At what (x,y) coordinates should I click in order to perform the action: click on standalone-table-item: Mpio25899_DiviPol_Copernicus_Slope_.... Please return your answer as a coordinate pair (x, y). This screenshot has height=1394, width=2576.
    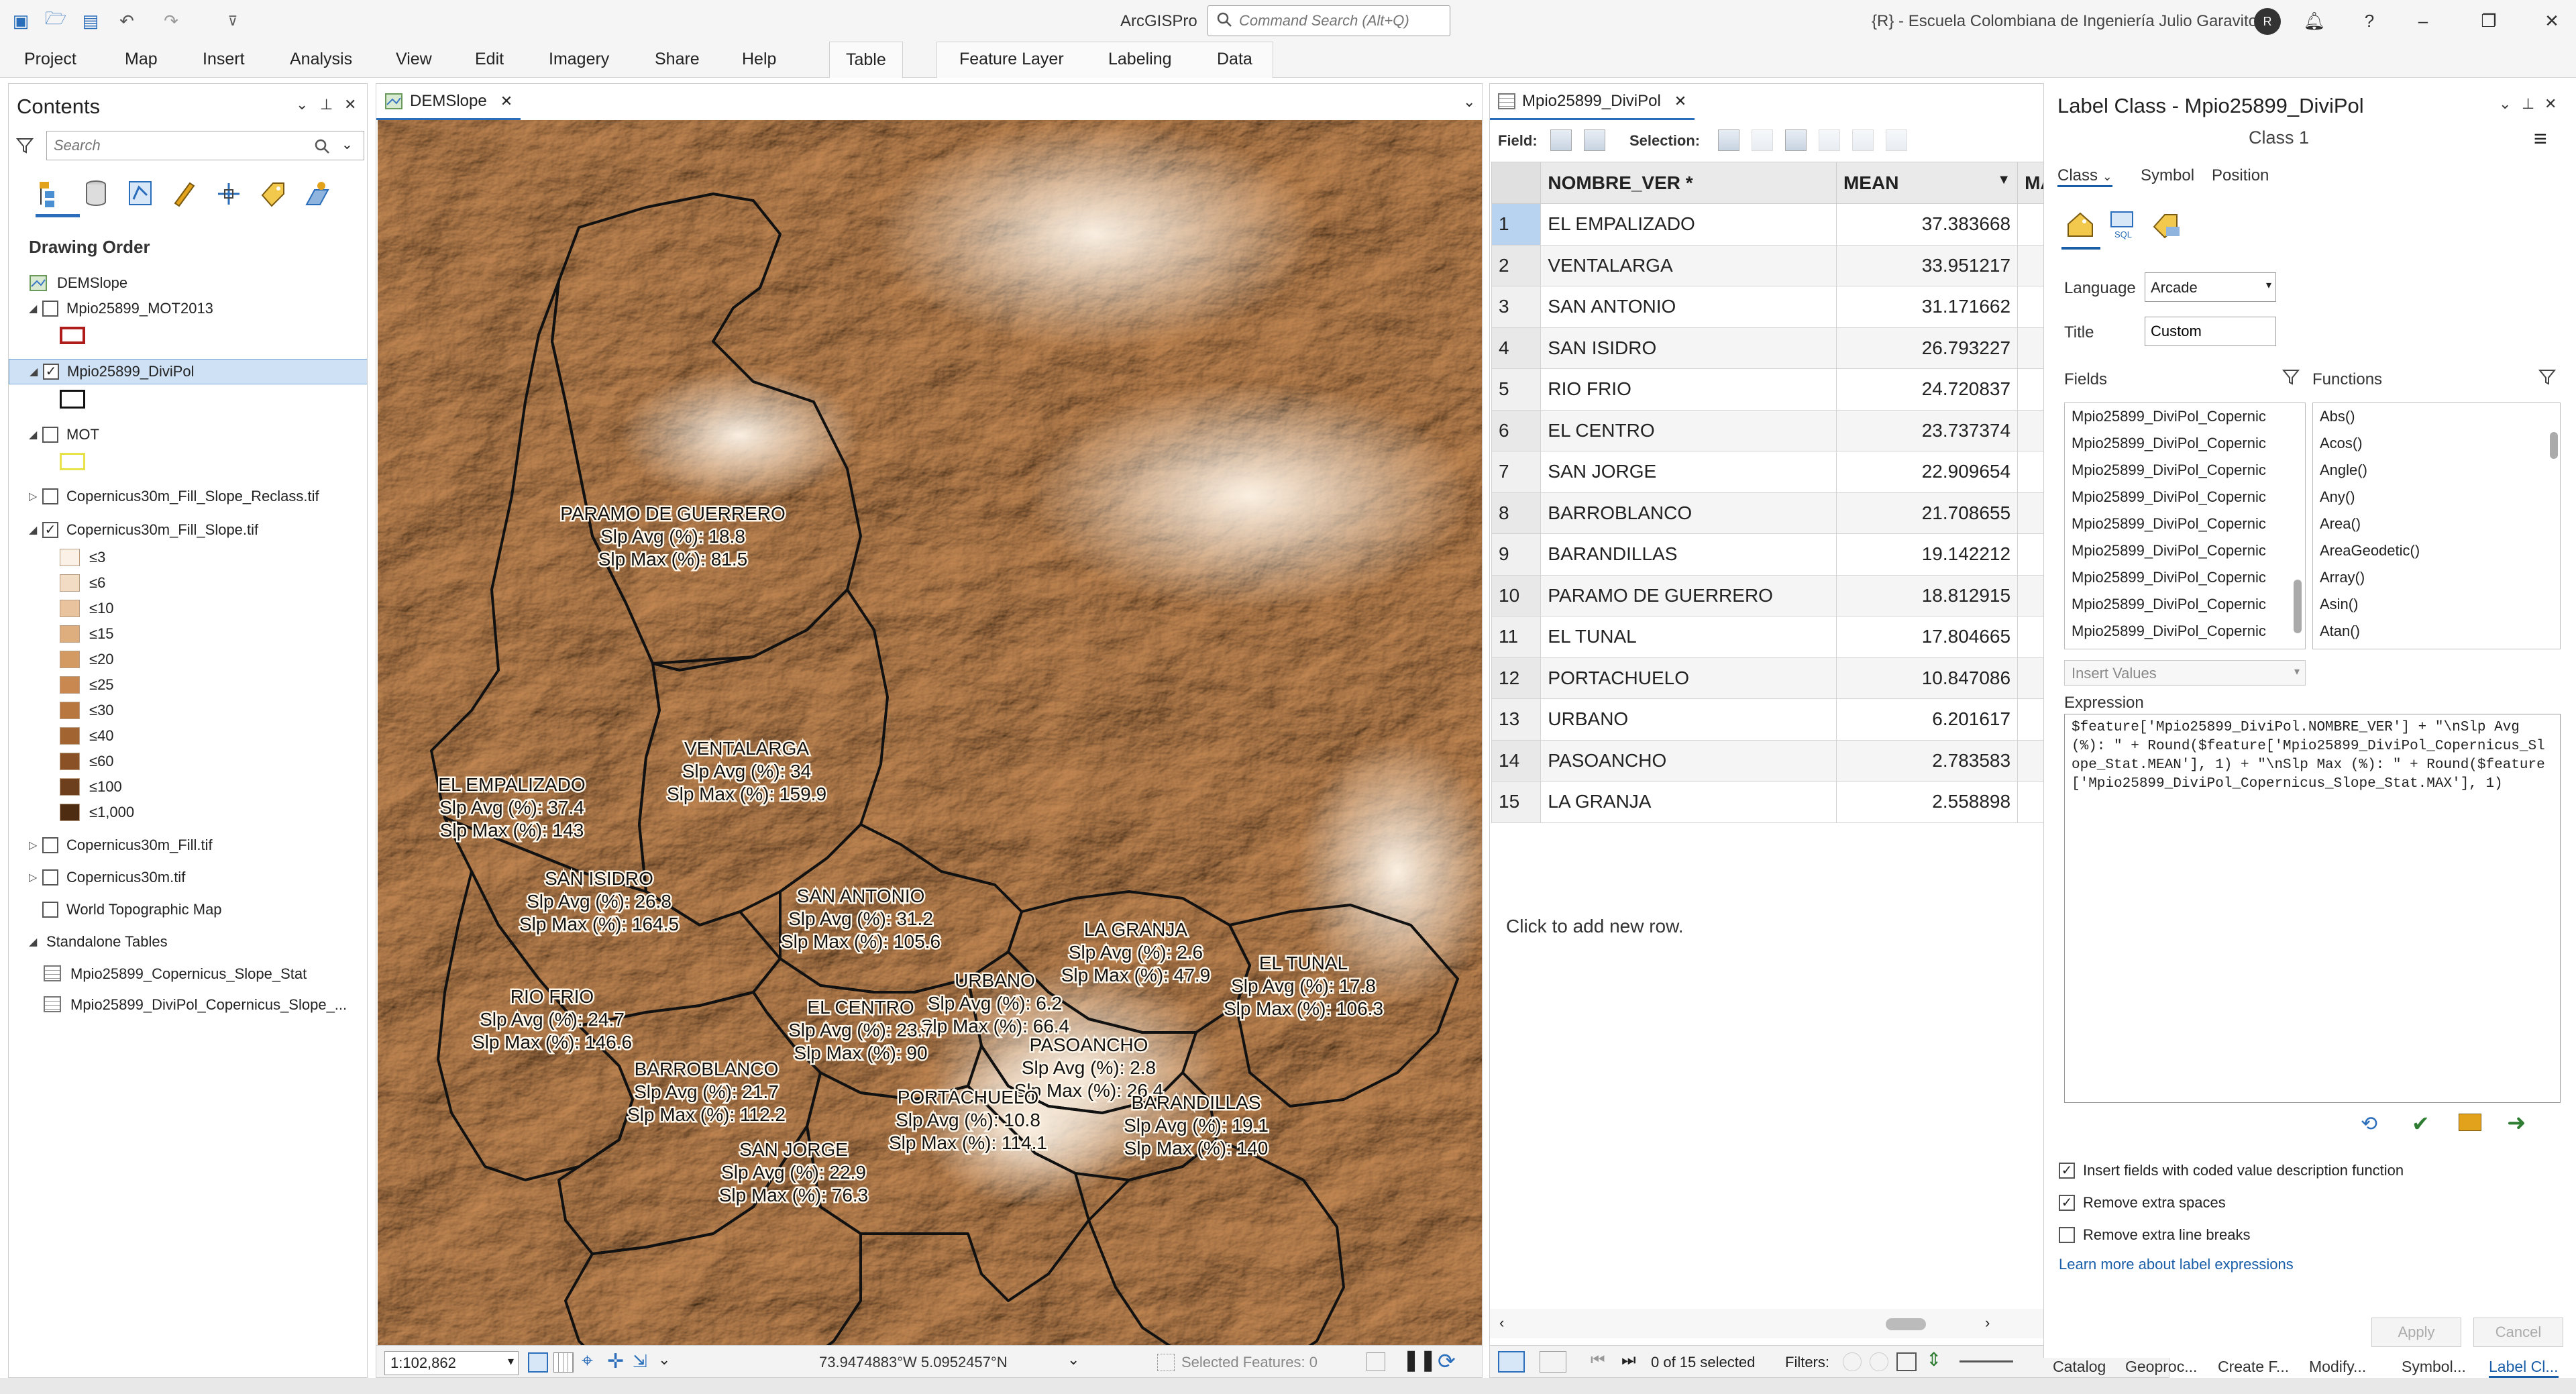
    Looking at the image, I should click on (188, 1005).